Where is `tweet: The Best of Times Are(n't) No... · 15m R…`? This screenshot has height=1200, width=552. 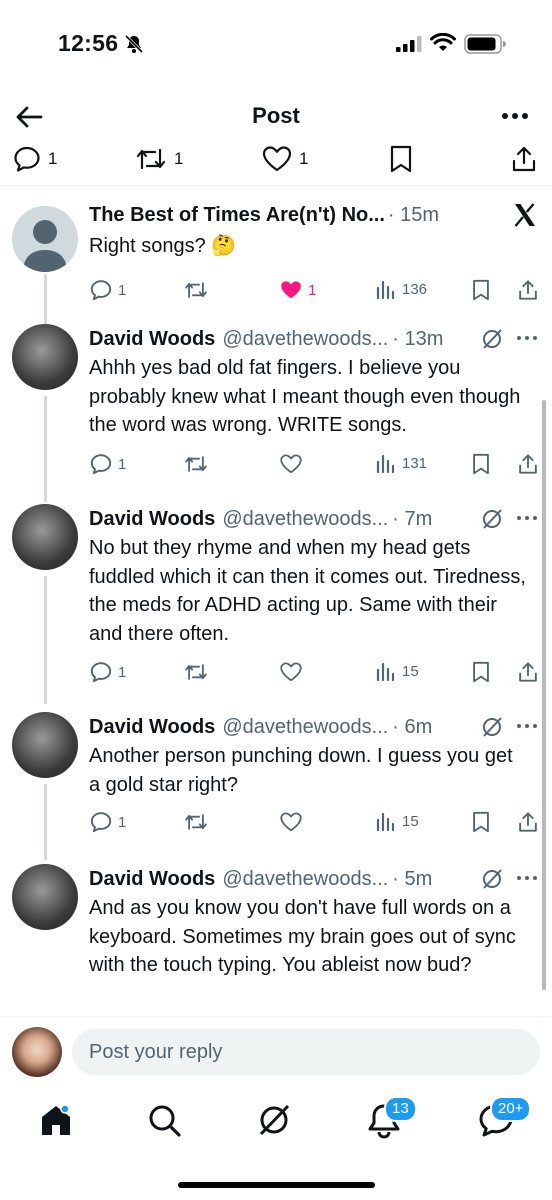
tweet: The Best of Times Are(n't) No... · 15m R… is located at coordinates (276, 255).